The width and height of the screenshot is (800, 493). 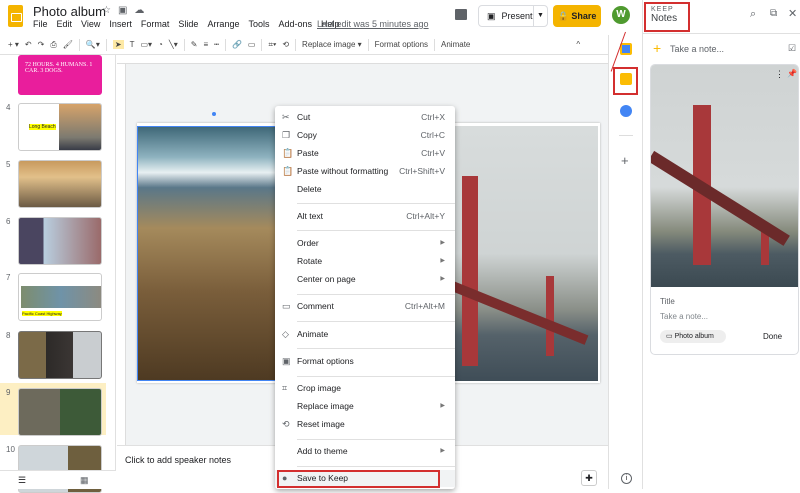 What do you see at coordinates (365, 306) in the screenshot?
I see `menu-item-comment: ▭ Comment Ctrl+Alt+M` at bounding box center [365, 306].